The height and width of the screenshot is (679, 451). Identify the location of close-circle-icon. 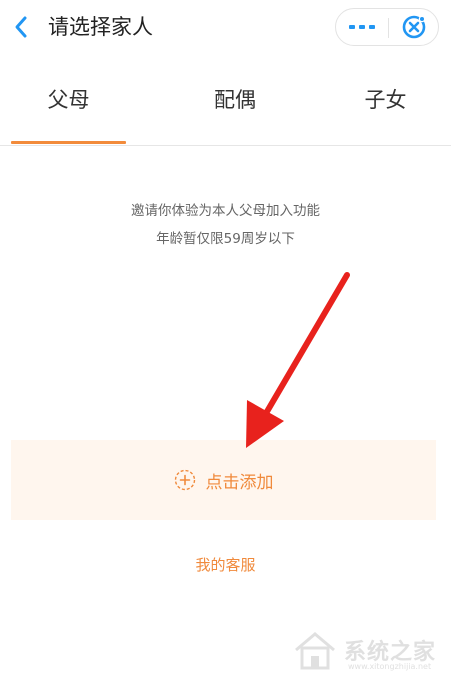
(414, 27).